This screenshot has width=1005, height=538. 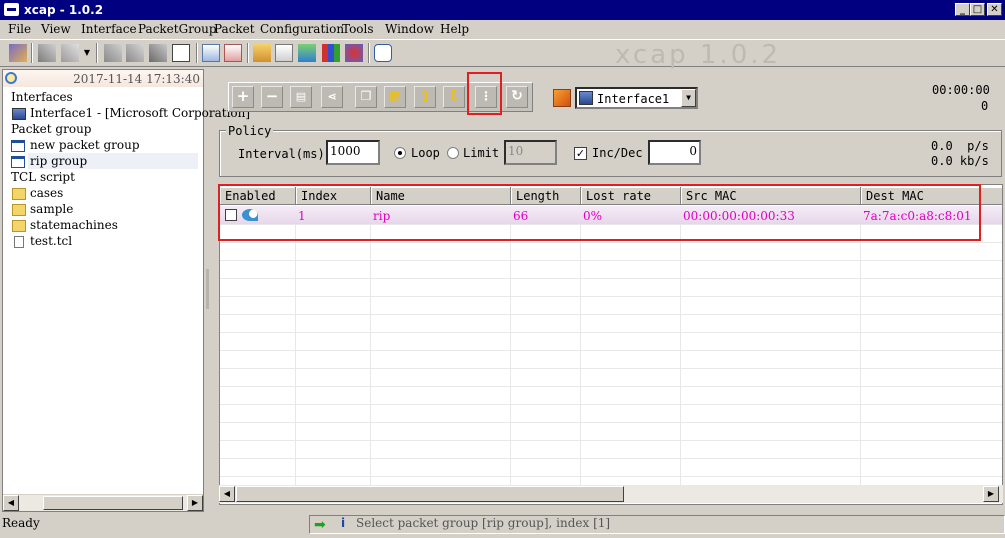 What do you see at coordinates (234, 29) in the screenshot?
I see `menu-packet: Packet` at bounding box center [234, 29].